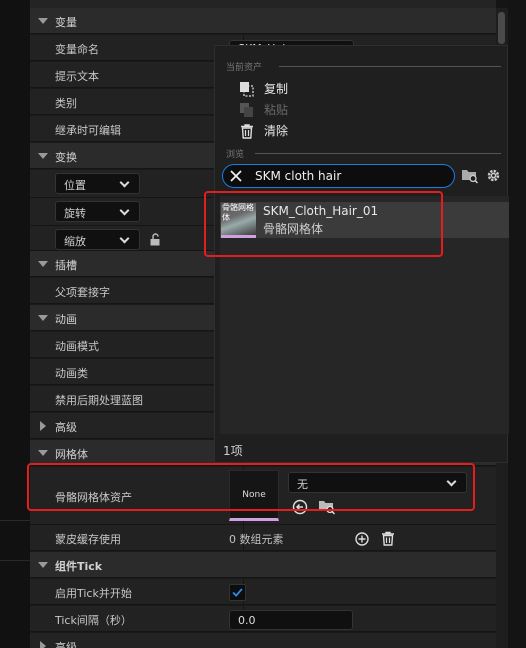 The width and height of the screenshot is (526, 648). Describe the element at coordinates (517, 324) in the screenshot. I see `right-edge` at that location.